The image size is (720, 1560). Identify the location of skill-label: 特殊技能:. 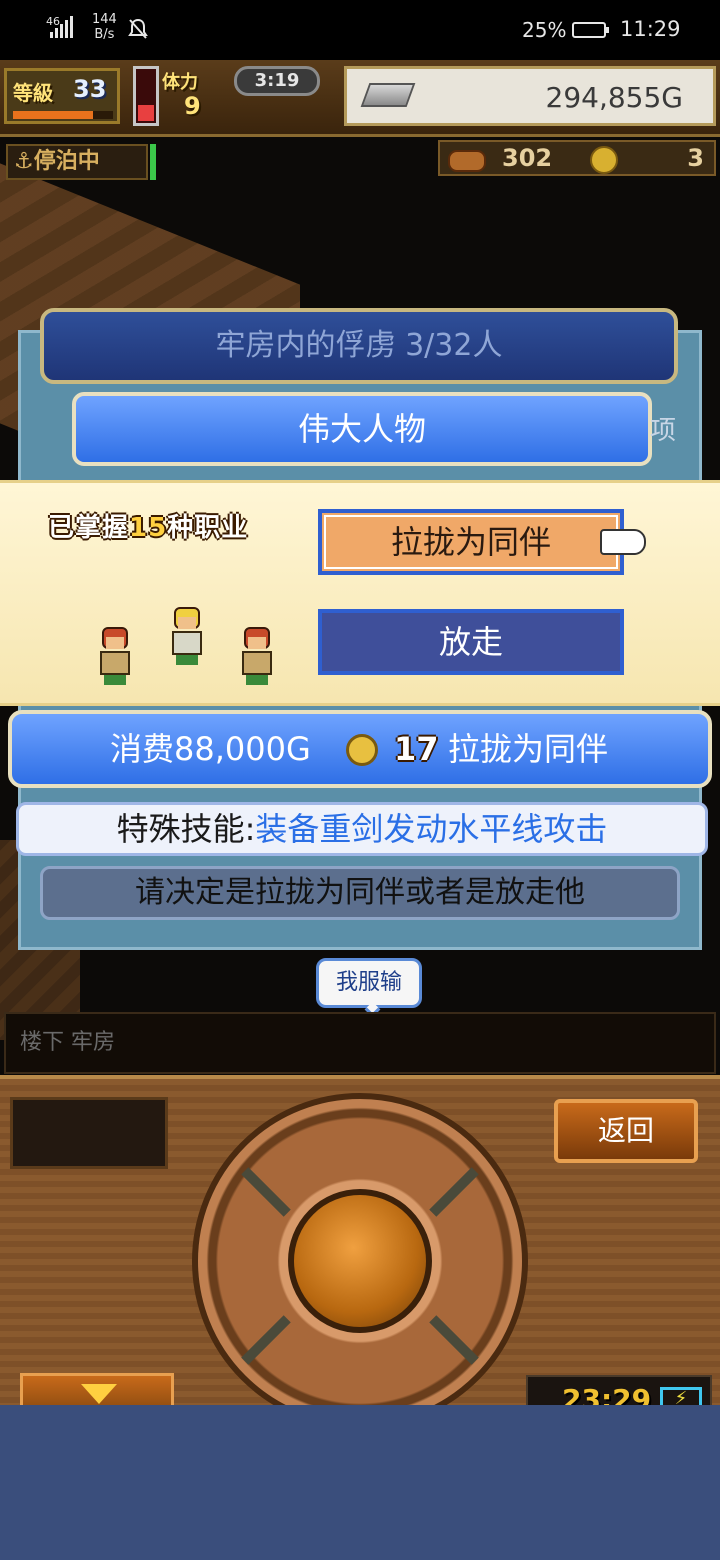
(186, 829).